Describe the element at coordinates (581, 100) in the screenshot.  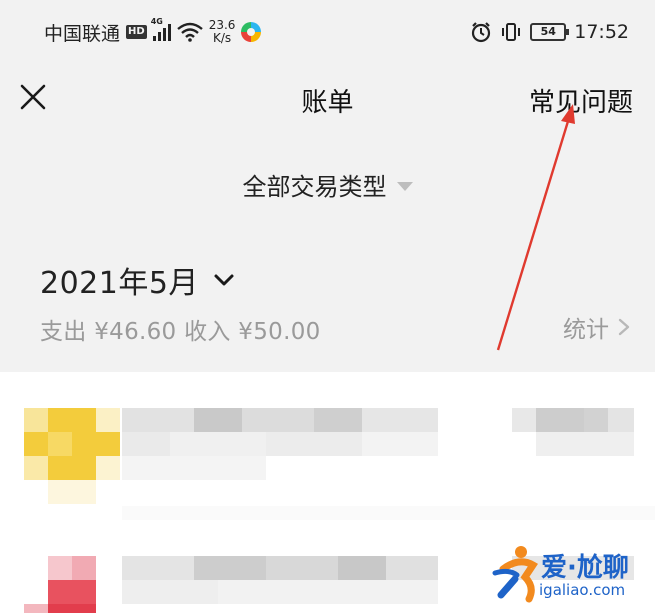
I see `faq-link: 常见问题` at that location.